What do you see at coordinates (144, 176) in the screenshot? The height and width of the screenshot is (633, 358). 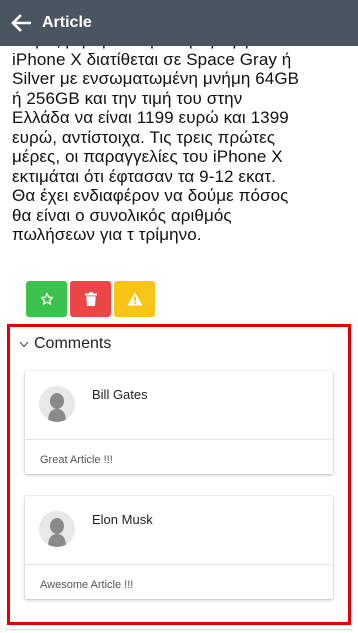 I see `article-line: εκτιμάται ότι έφτασαν τα 9-12 εκατ.` at bounding box center [144, 176].